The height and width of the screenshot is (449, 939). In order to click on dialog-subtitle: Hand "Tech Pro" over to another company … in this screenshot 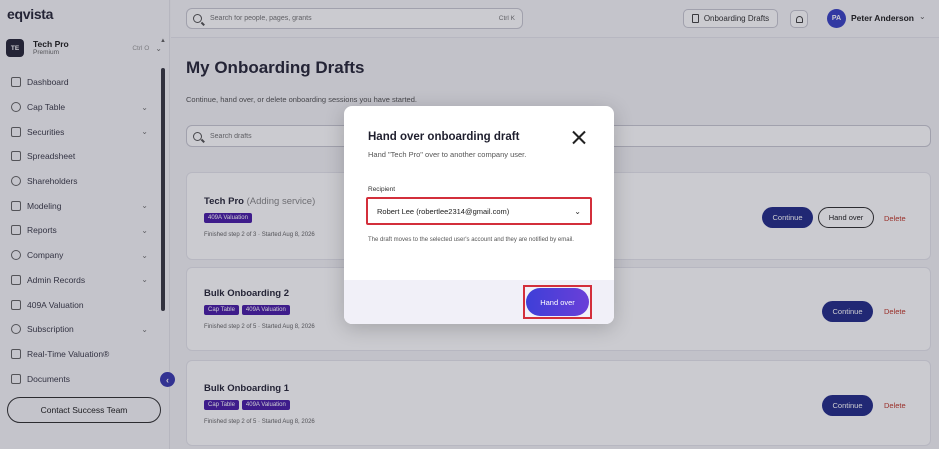, I will do `click(447, 154)`.